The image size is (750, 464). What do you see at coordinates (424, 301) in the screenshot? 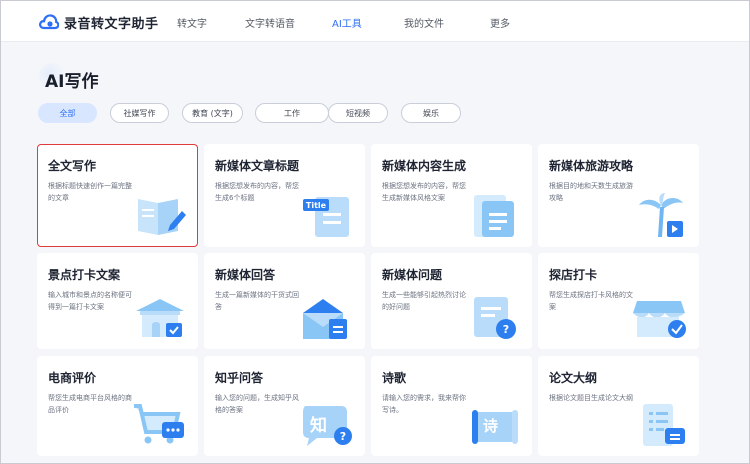
I see `card-description: 生成一些能够引起热烈讨论的好问题` at bounding box center [424, 301].